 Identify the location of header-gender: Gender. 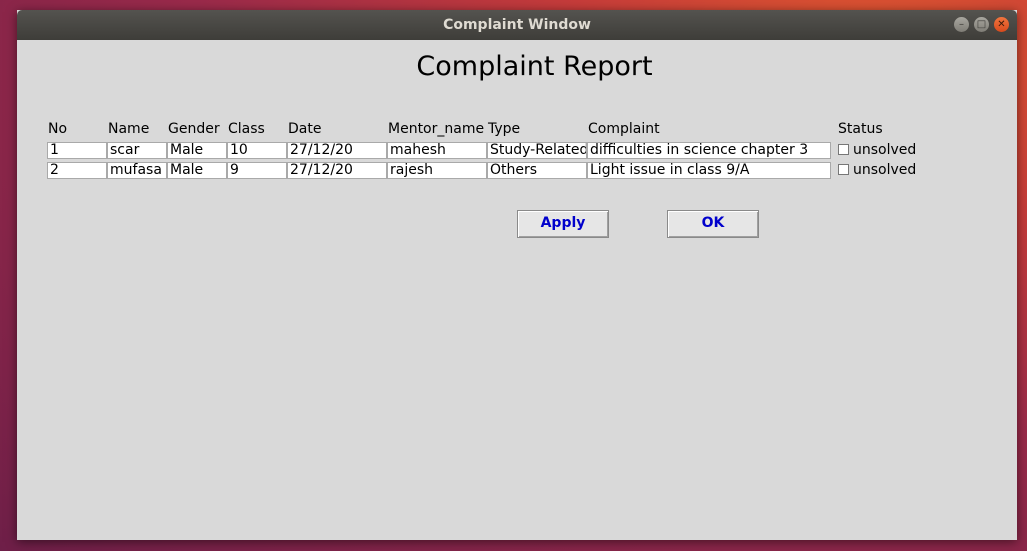
(194, 129).